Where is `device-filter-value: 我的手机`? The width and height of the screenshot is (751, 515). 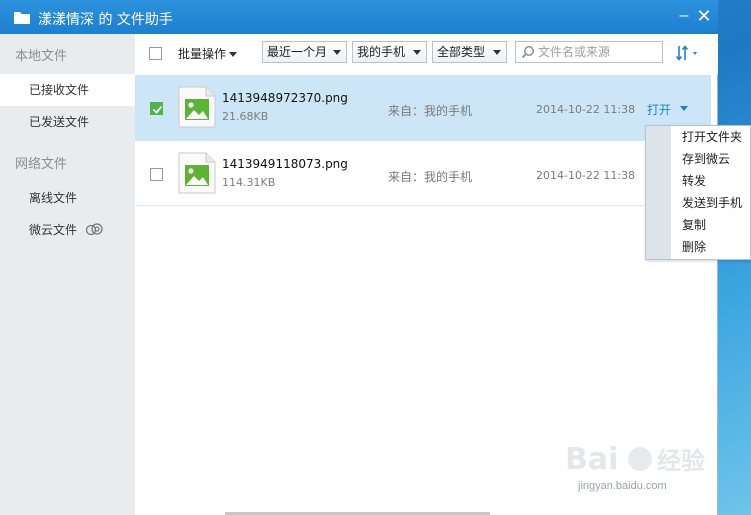
device-filter-value: 我的手机 is located at coordinates (381, 52).